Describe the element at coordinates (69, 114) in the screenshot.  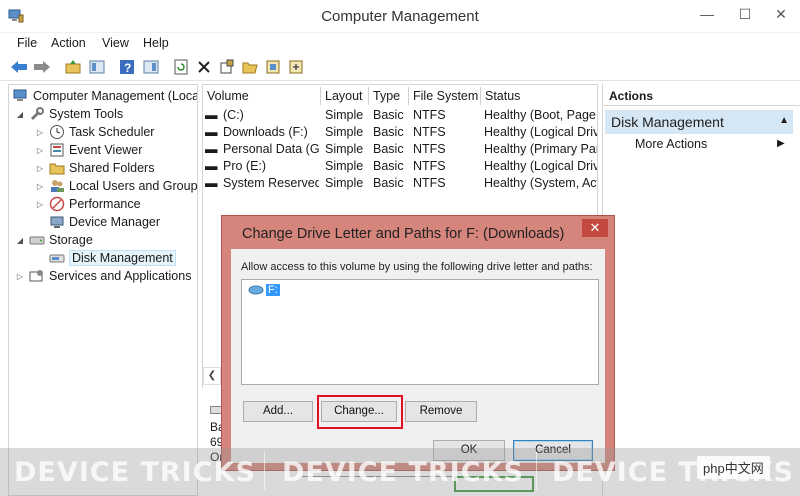
I see `tree-system-tools: ◢ System Tools` at that location.